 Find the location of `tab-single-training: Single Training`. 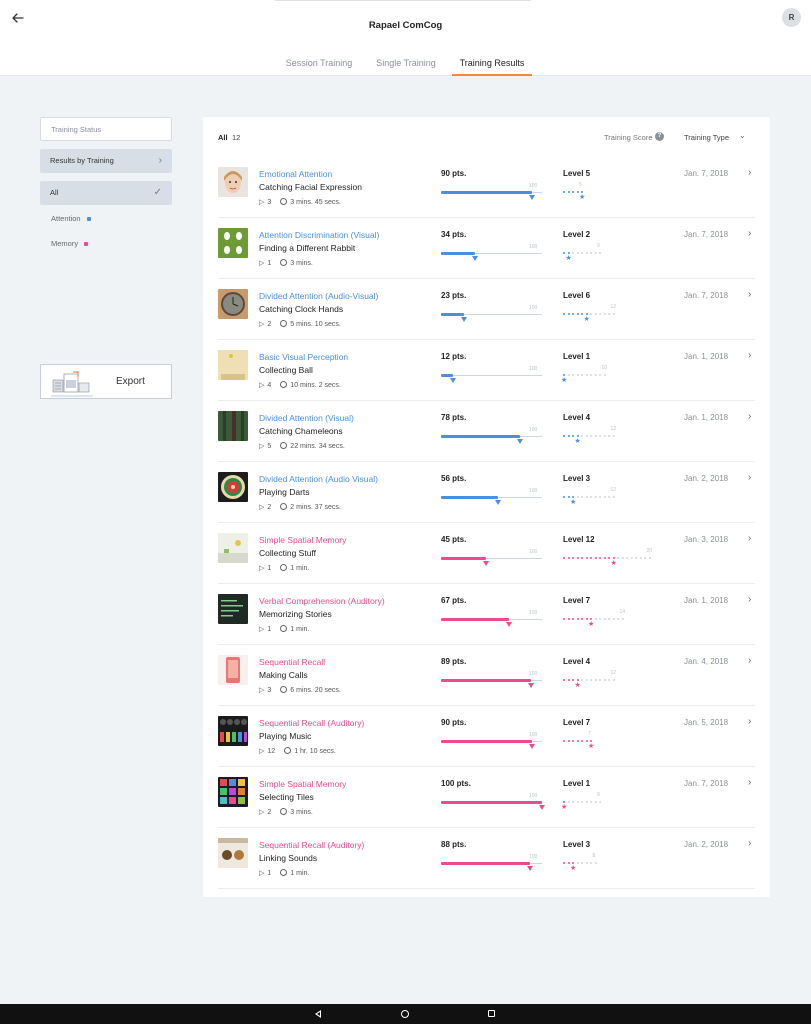

tab-single-training: Single Training is located at coordinates (406, 64).